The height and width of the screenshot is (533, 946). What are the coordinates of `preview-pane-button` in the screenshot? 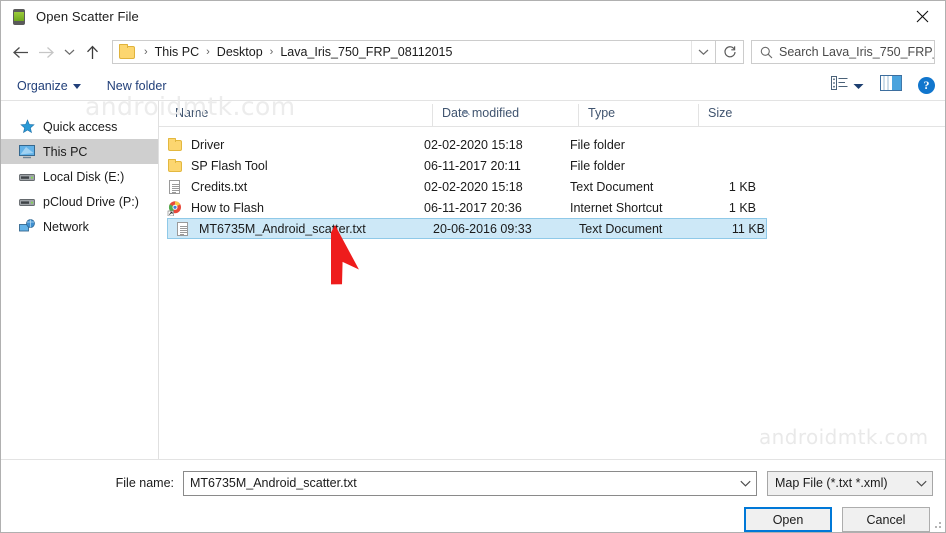 It's located at (891, 85).